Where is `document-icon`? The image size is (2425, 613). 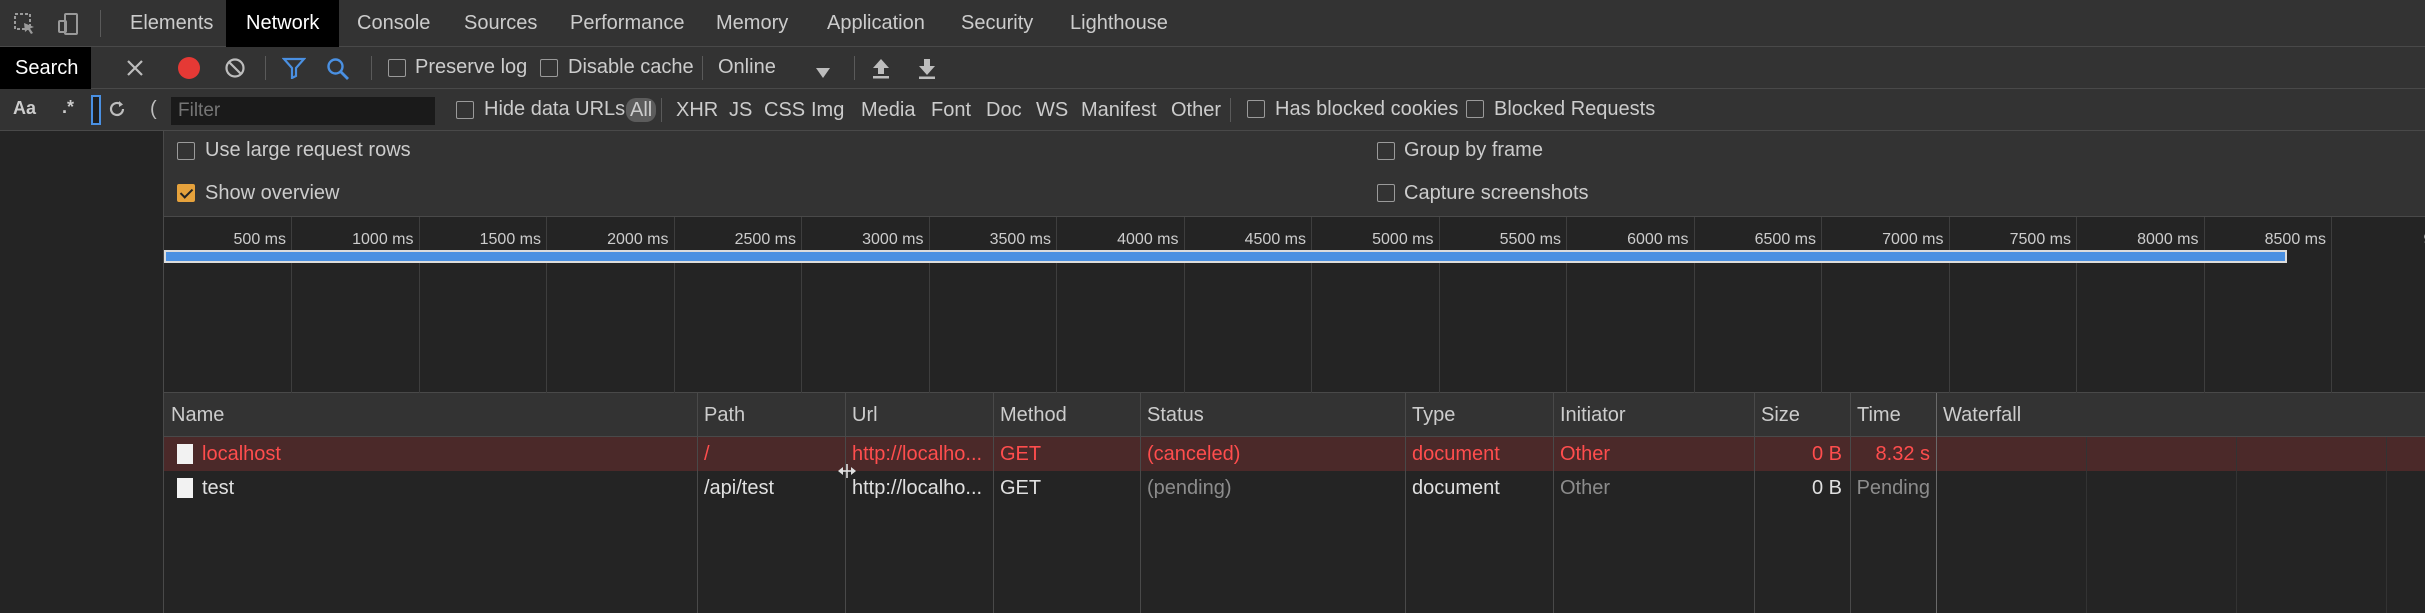
document-icon is located at coordinates (185, 488).